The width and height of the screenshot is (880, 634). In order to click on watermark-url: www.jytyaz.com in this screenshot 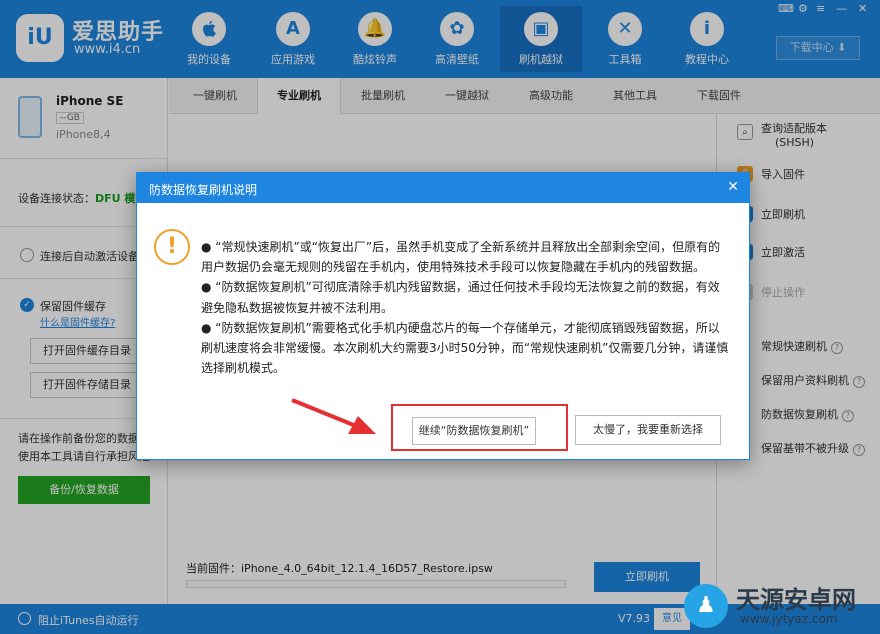, I will do `click(789, 619)`.